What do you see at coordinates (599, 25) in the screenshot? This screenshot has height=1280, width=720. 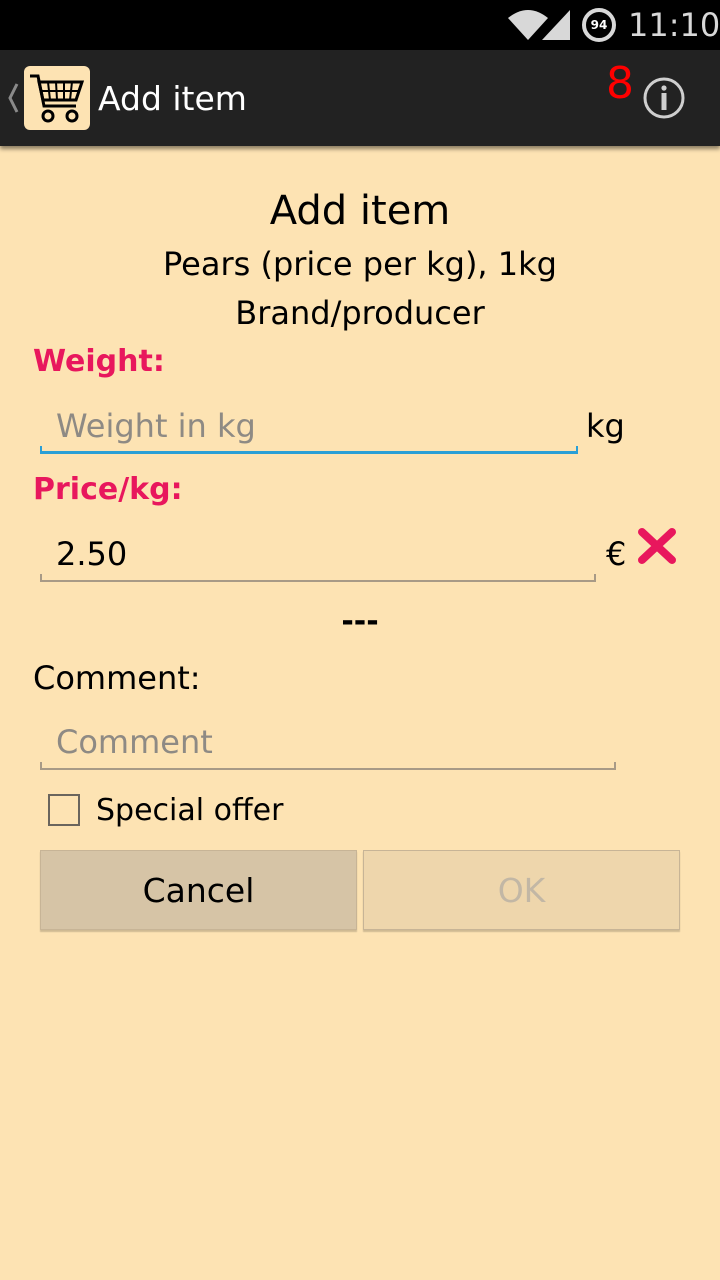 I see `battery-level: 94` at bounding box center [599, 25].